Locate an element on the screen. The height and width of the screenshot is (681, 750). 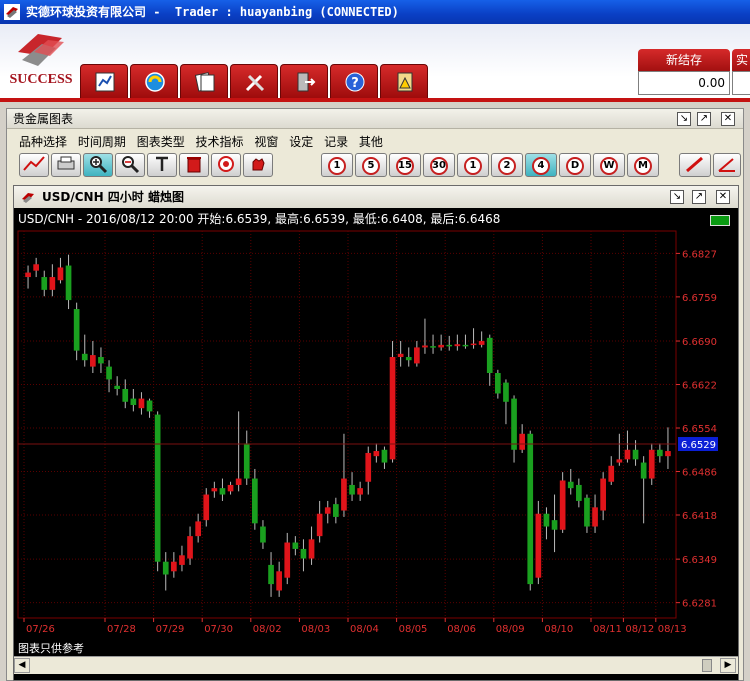
panel-restore-button: ↗ is located at coordinates (704, 119).